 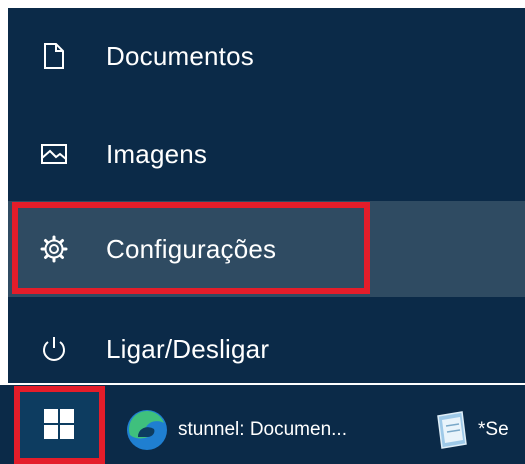 I want to click on document-icon, so click(x=54, y=56).